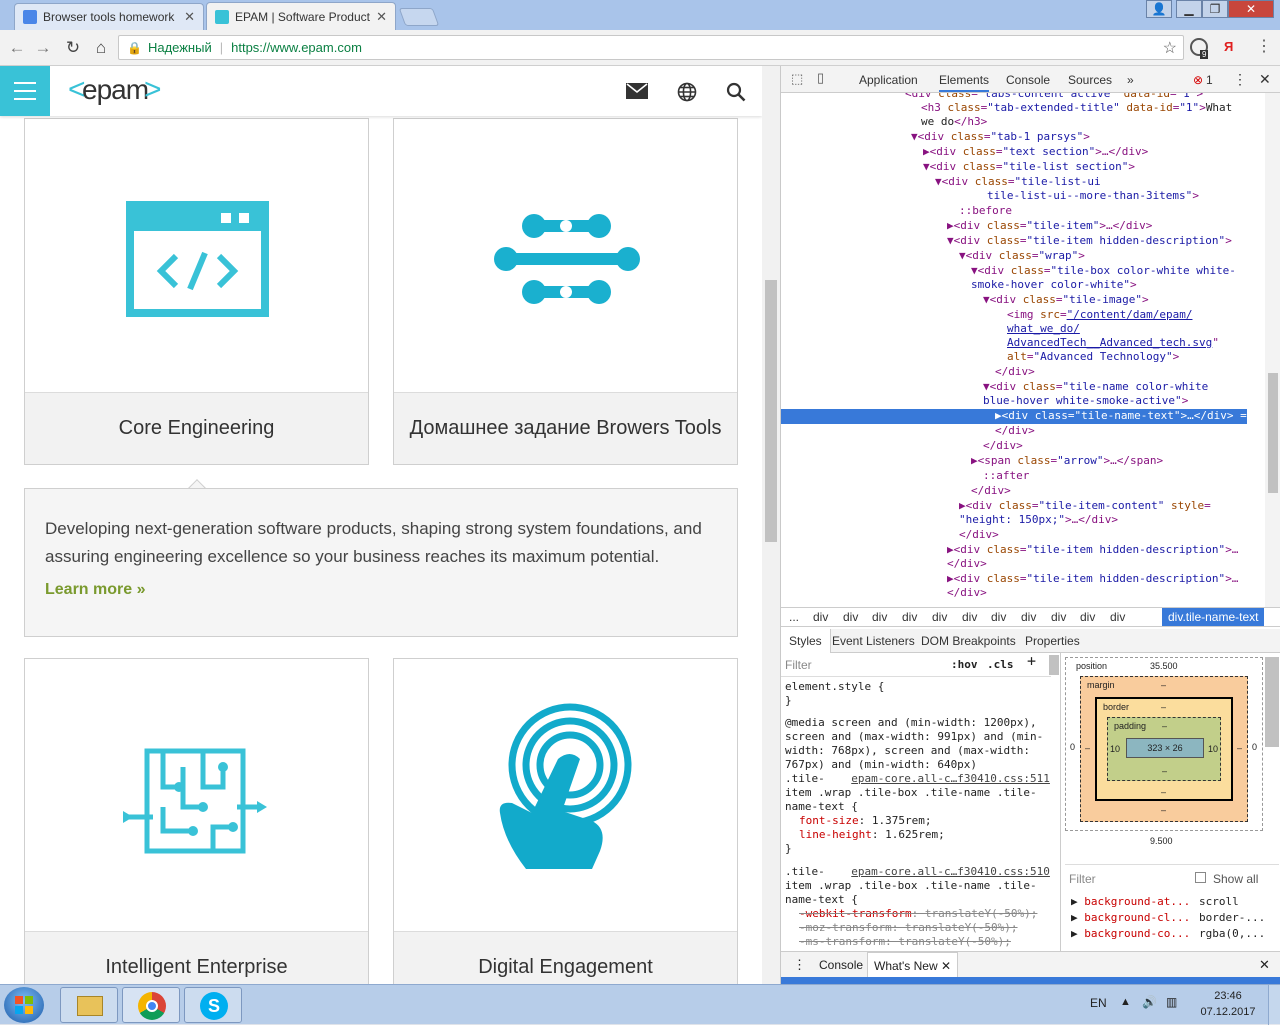  What do you see at coordinates (196, 821) in the screenshot?
I see `tile-intelligent-enterprise: Intelligent Enterprise` at bounding box center [196, 821].